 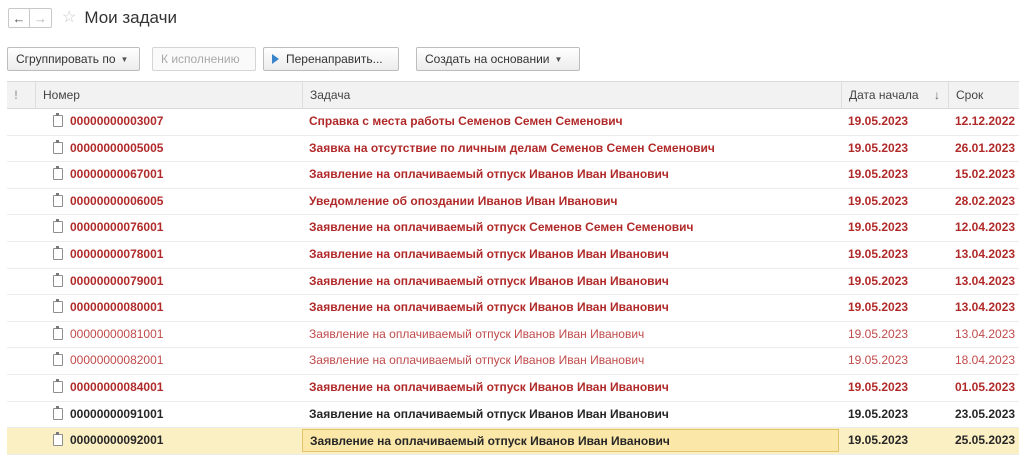 I want to click on group-by-label: Сгруппировать по, so click(x=66, y=59).